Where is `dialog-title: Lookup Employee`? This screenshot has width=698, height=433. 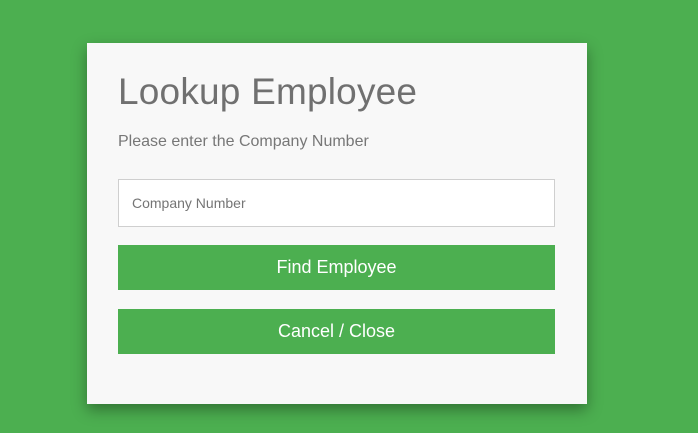
dialog-title: Lookup Employee is located at coordinates (268, 91).